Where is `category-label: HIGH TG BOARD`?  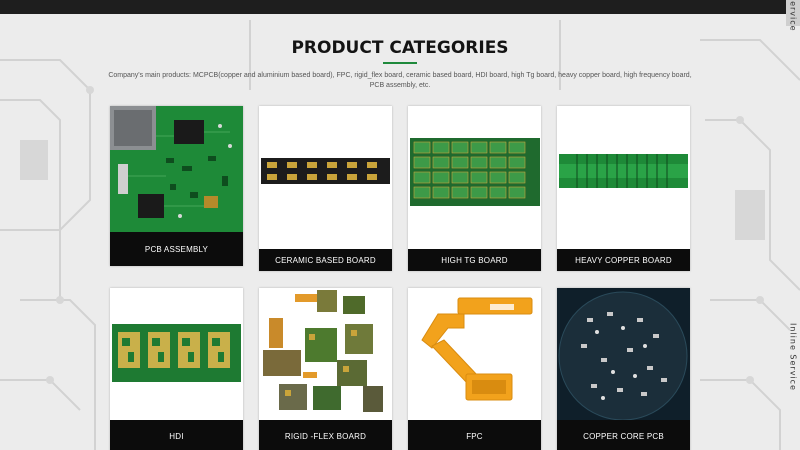
category-label: HIGH TG BOARD is located at coordinates (474, 260).